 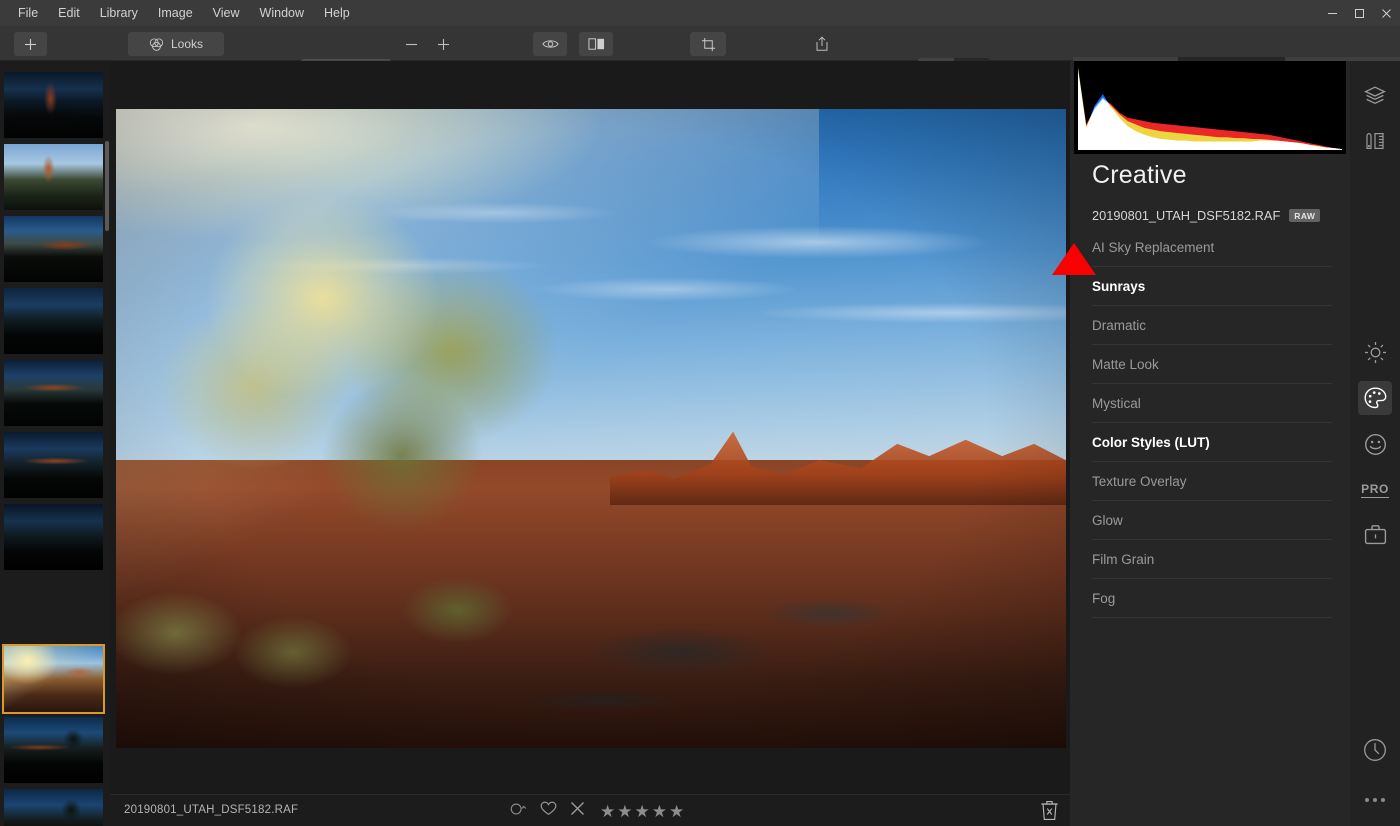 I want to click on history-button, so click(x=1375, y=750).